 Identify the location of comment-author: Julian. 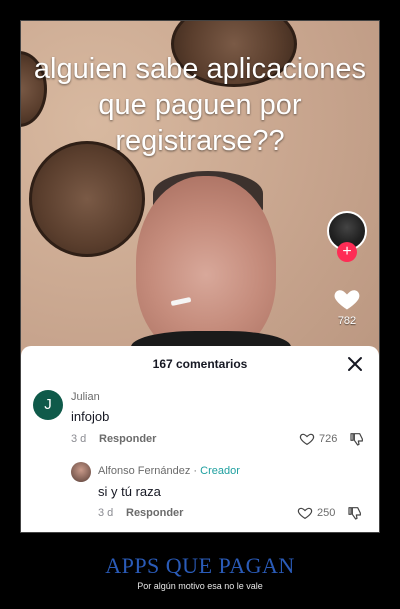
(85, 397).